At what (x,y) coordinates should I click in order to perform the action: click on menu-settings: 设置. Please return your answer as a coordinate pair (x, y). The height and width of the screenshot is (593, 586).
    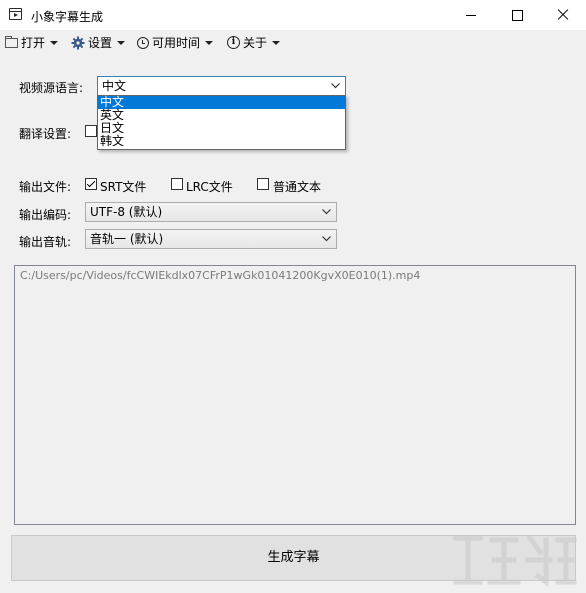
    Looking at the image, I should click on (98, 42).